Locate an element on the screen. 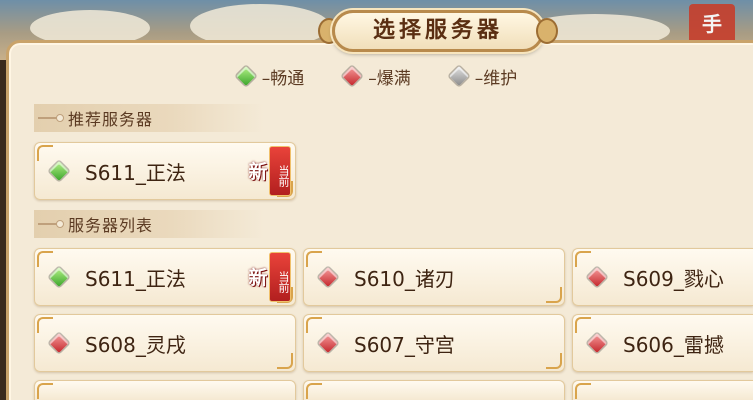  server-card: S606_雷撼 is located at coordinates (662, 343).